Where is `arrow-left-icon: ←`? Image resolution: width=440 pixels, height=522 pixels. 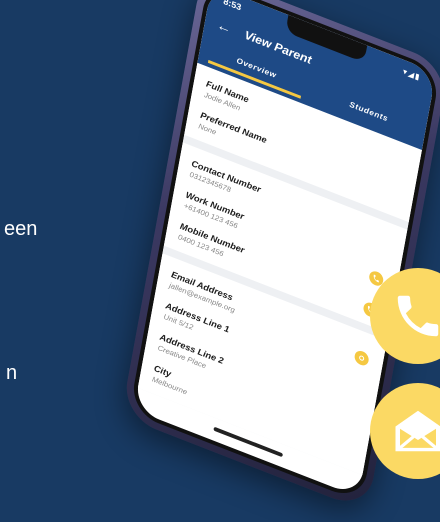 arrow-left-icon: ← is located at coordinates (224, 26).